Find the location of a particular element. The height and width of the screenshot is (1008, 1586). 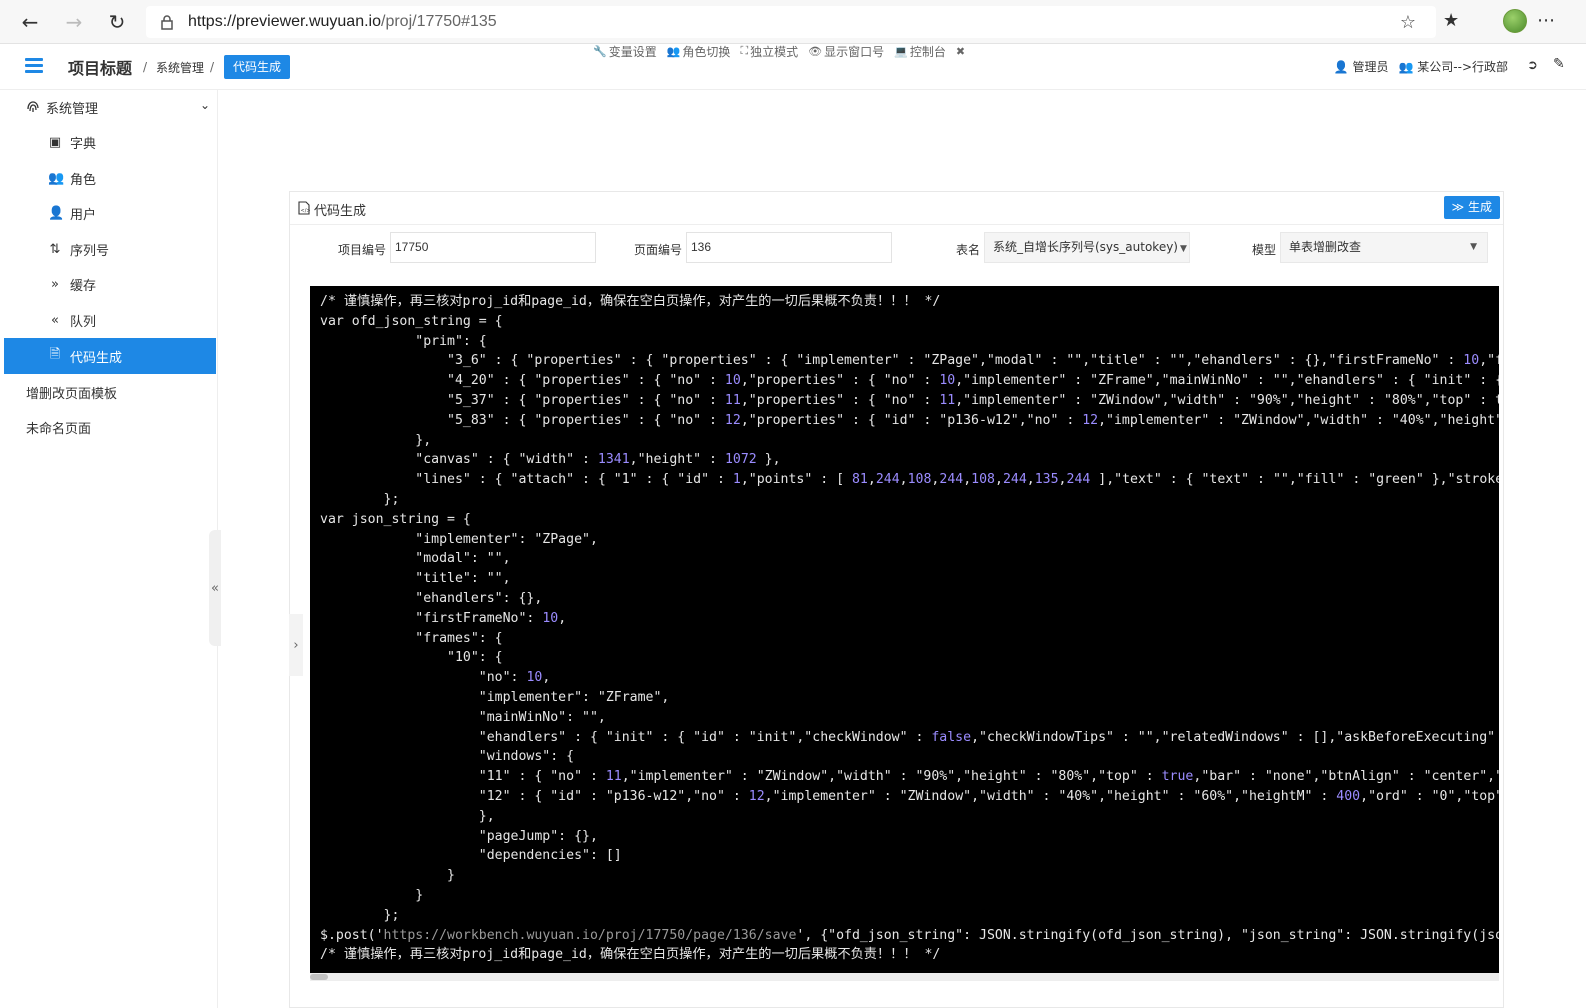

sidebar-item-roles: 👥 角色 is located at coordinates (110, 178).